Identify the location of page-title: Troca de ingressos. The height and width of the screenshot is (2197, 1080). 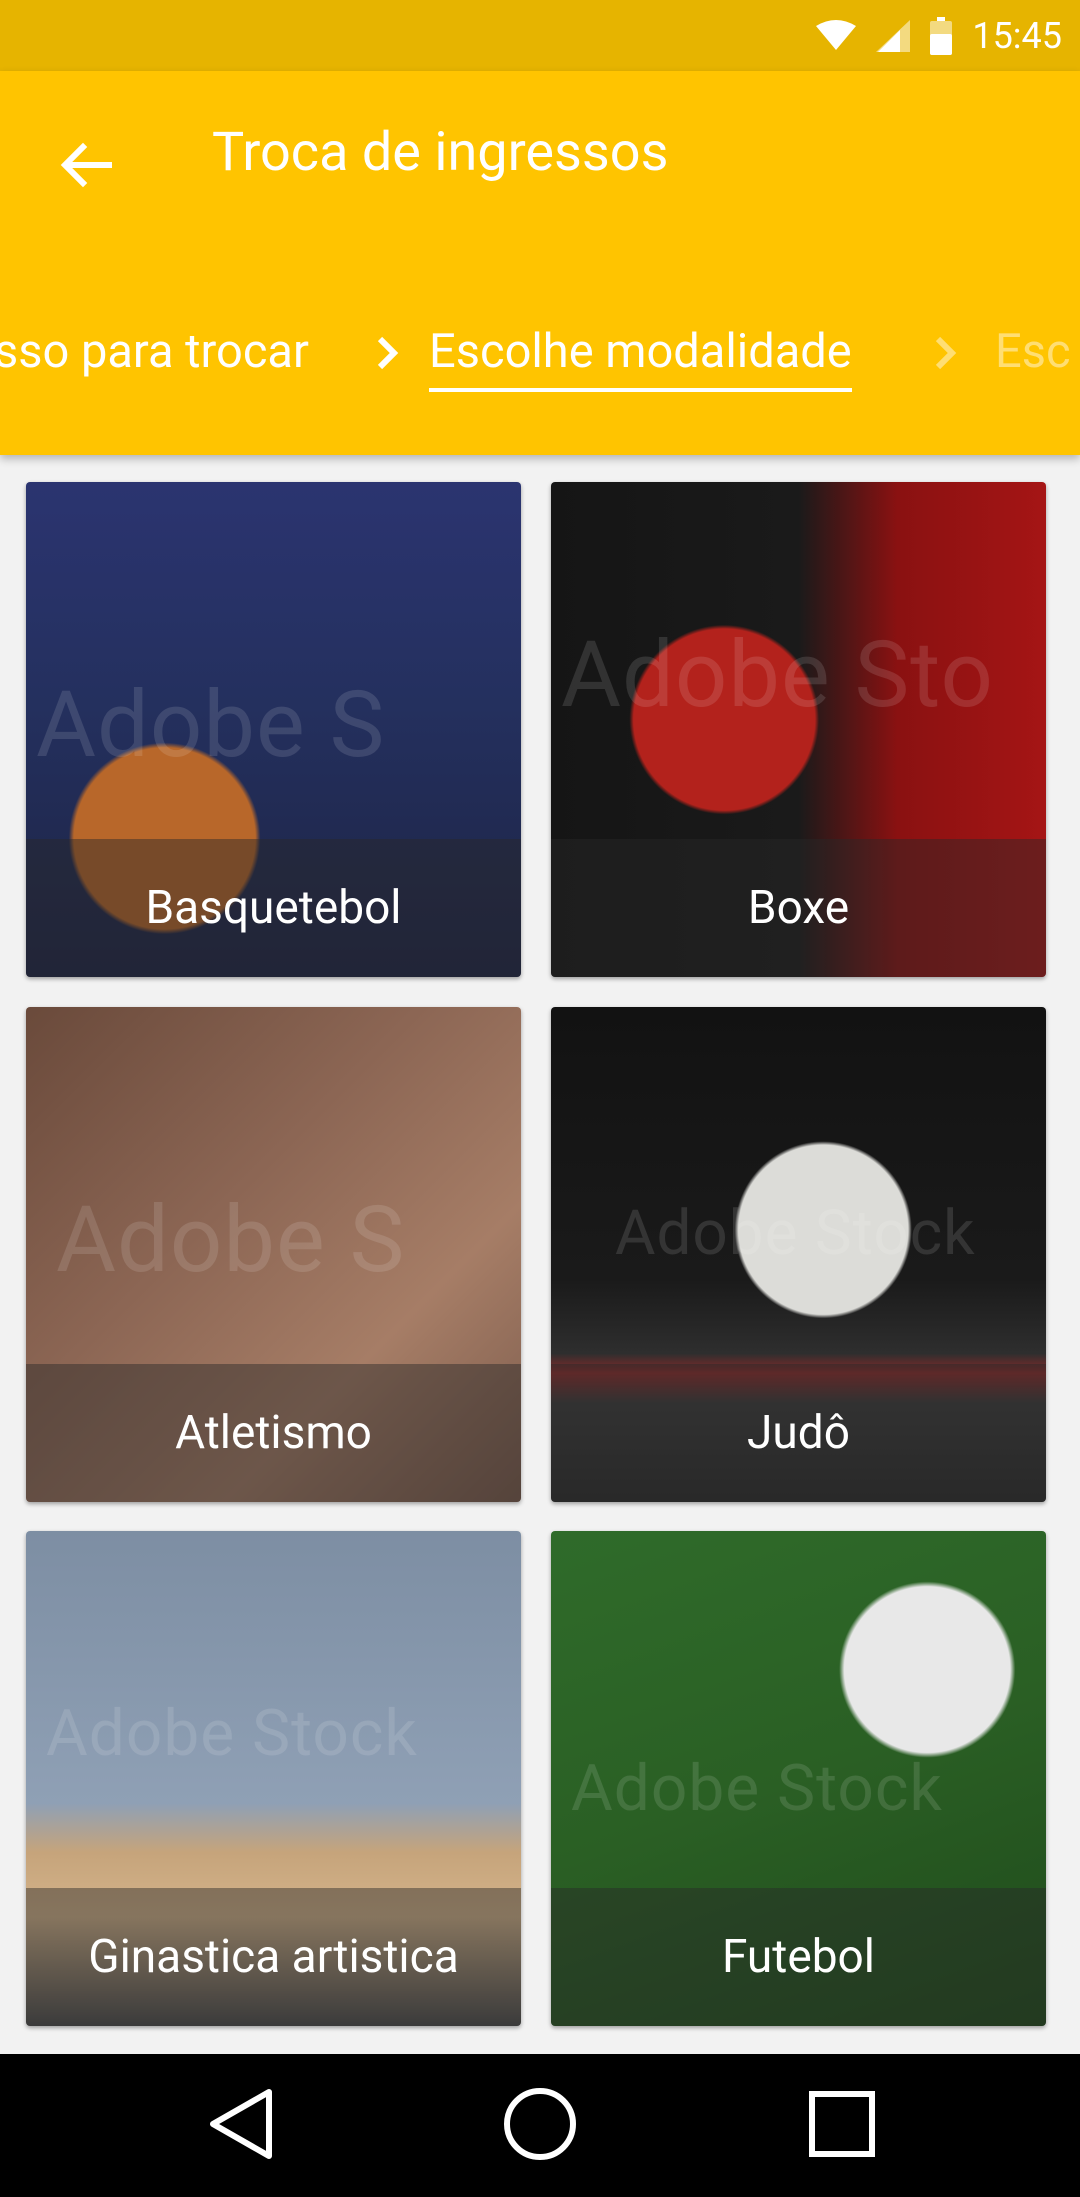
(440, 152).